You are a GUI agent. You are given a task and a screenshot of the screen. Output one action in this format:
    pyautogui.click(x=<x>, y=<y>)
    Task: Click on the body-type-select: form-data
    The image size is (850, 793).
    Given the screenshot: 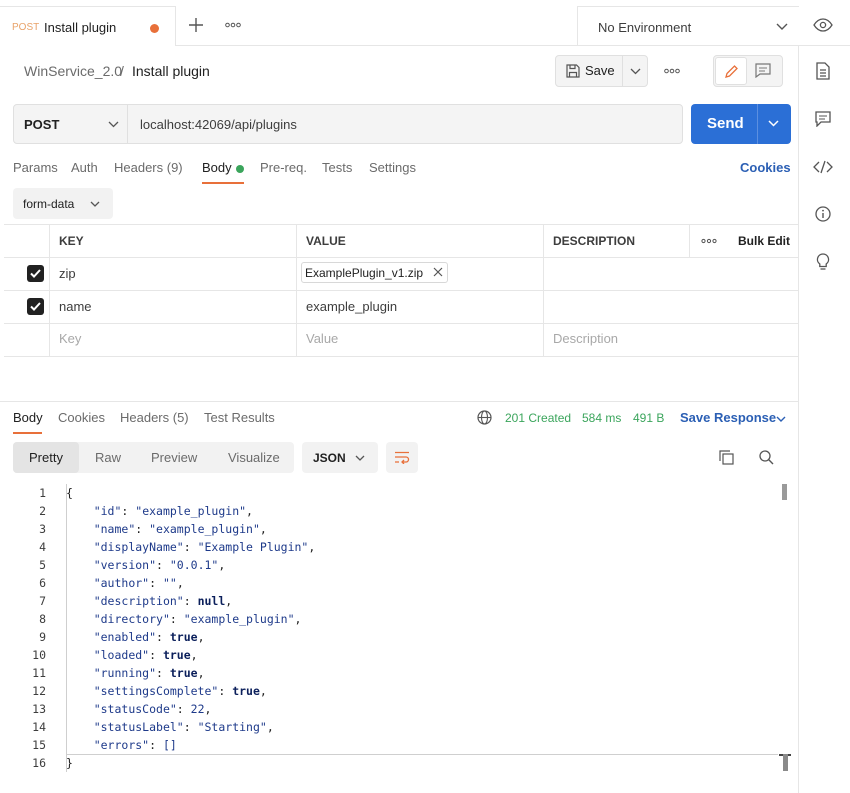 What is the action you would take?
    pyautogui.click(x=63, y=203)
    